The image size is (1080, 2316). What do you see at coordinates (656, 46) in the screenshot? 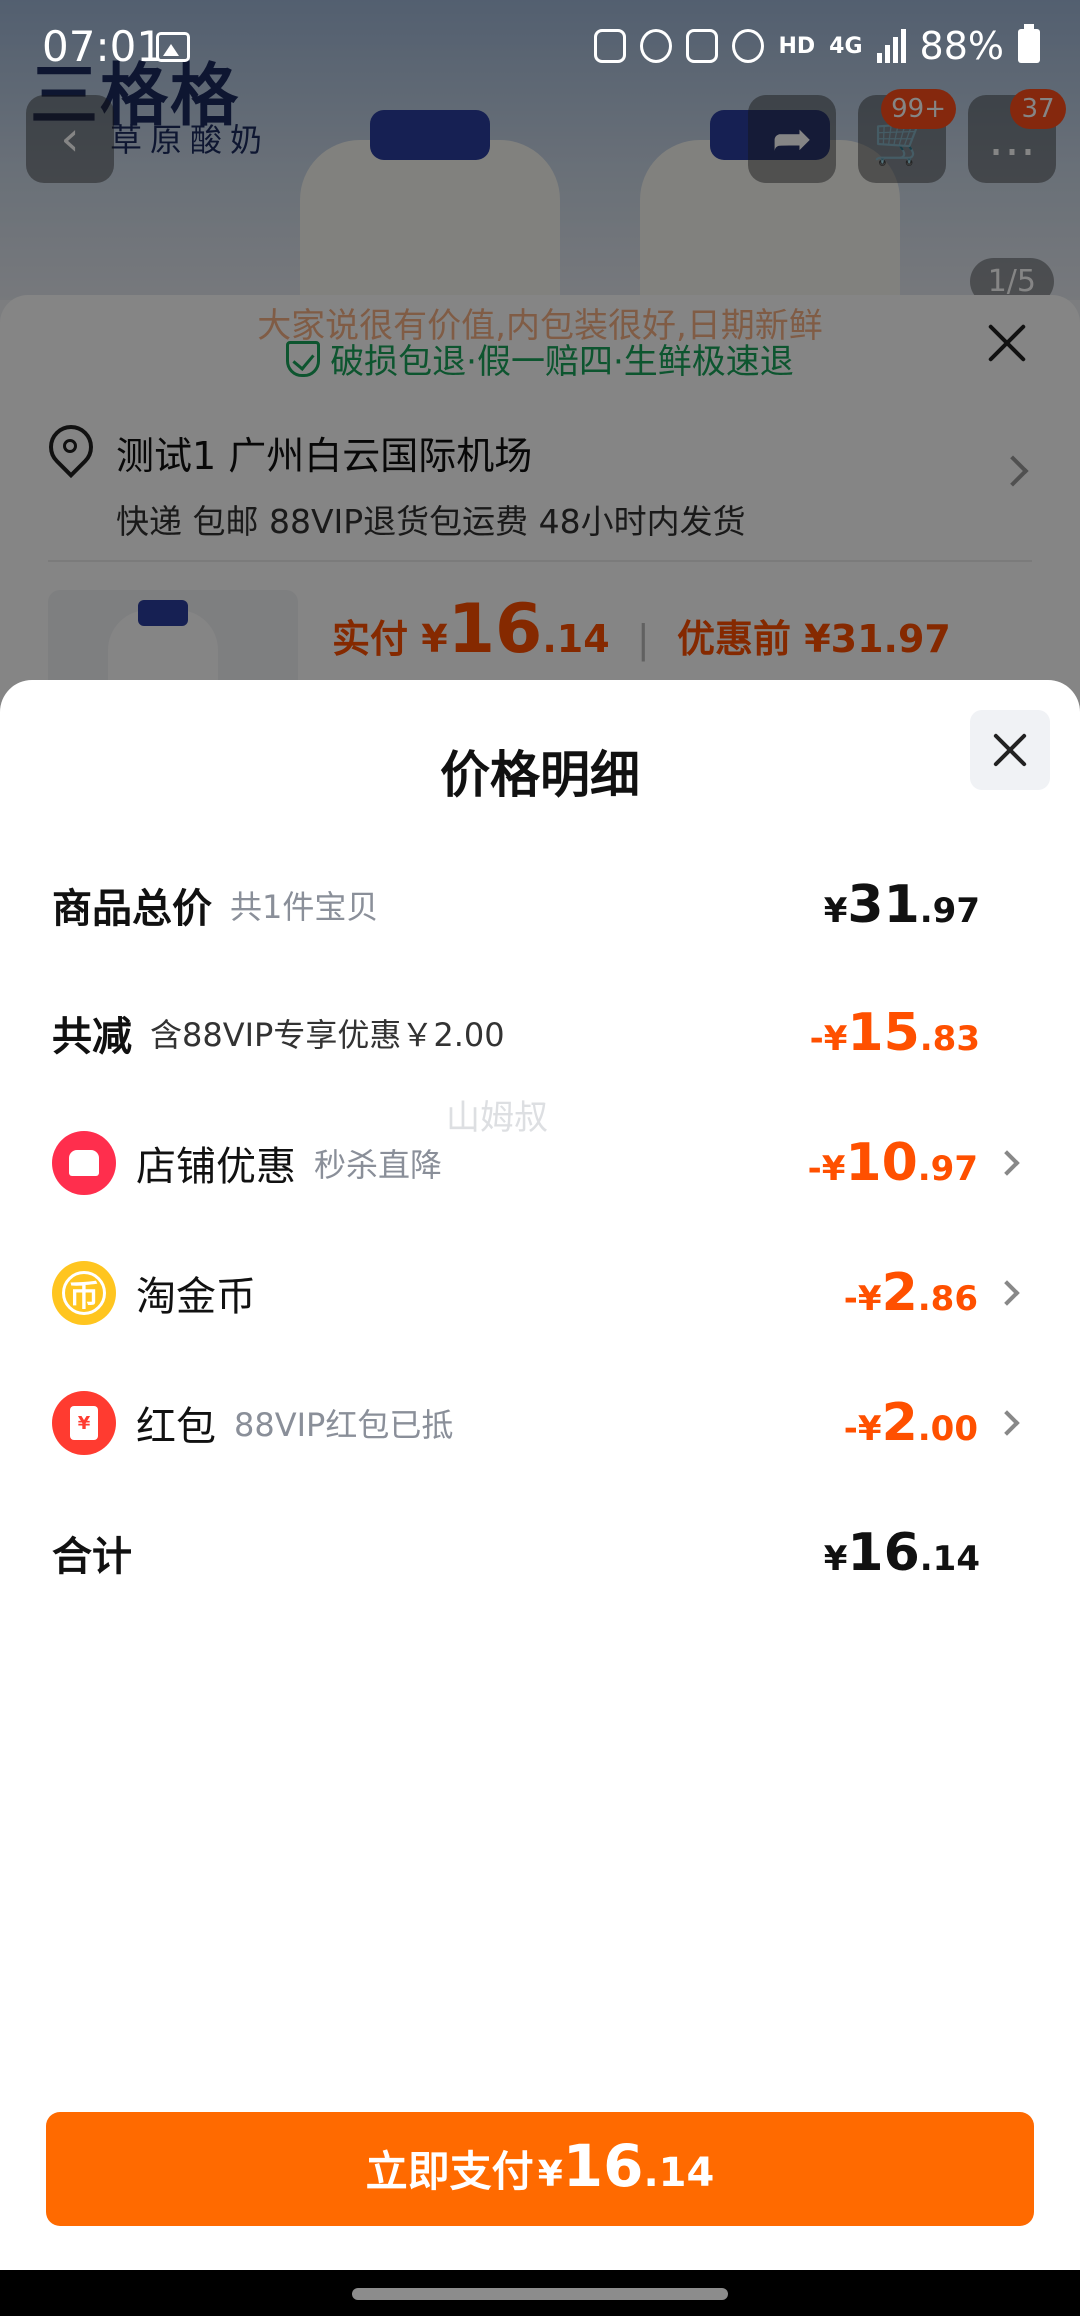
I see `alarm-icon` at bounding box center [656, 46].